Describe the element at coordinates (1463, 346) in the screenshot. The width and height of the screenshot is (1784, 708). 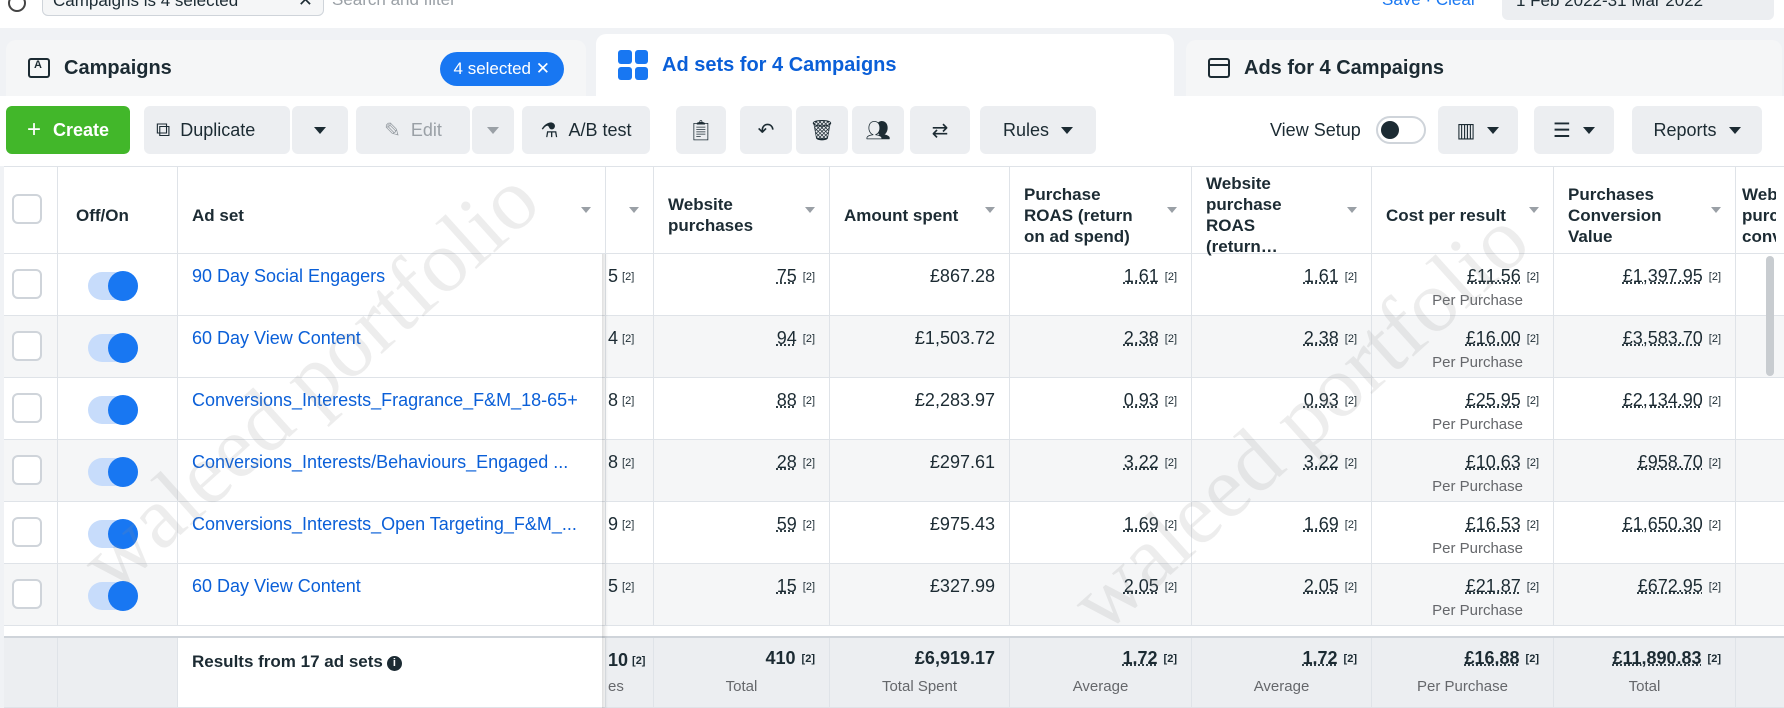
I see `row-cpr-cell: £16.00 [2] Per Purchase` at that location.